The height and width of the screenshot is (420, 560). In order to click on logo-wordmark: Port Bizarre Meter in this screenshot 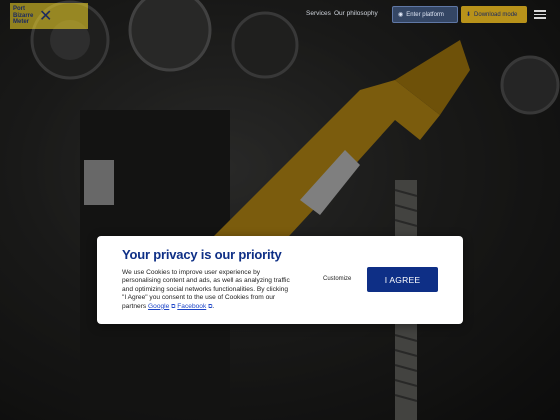, I will do `click(23, 16)`.